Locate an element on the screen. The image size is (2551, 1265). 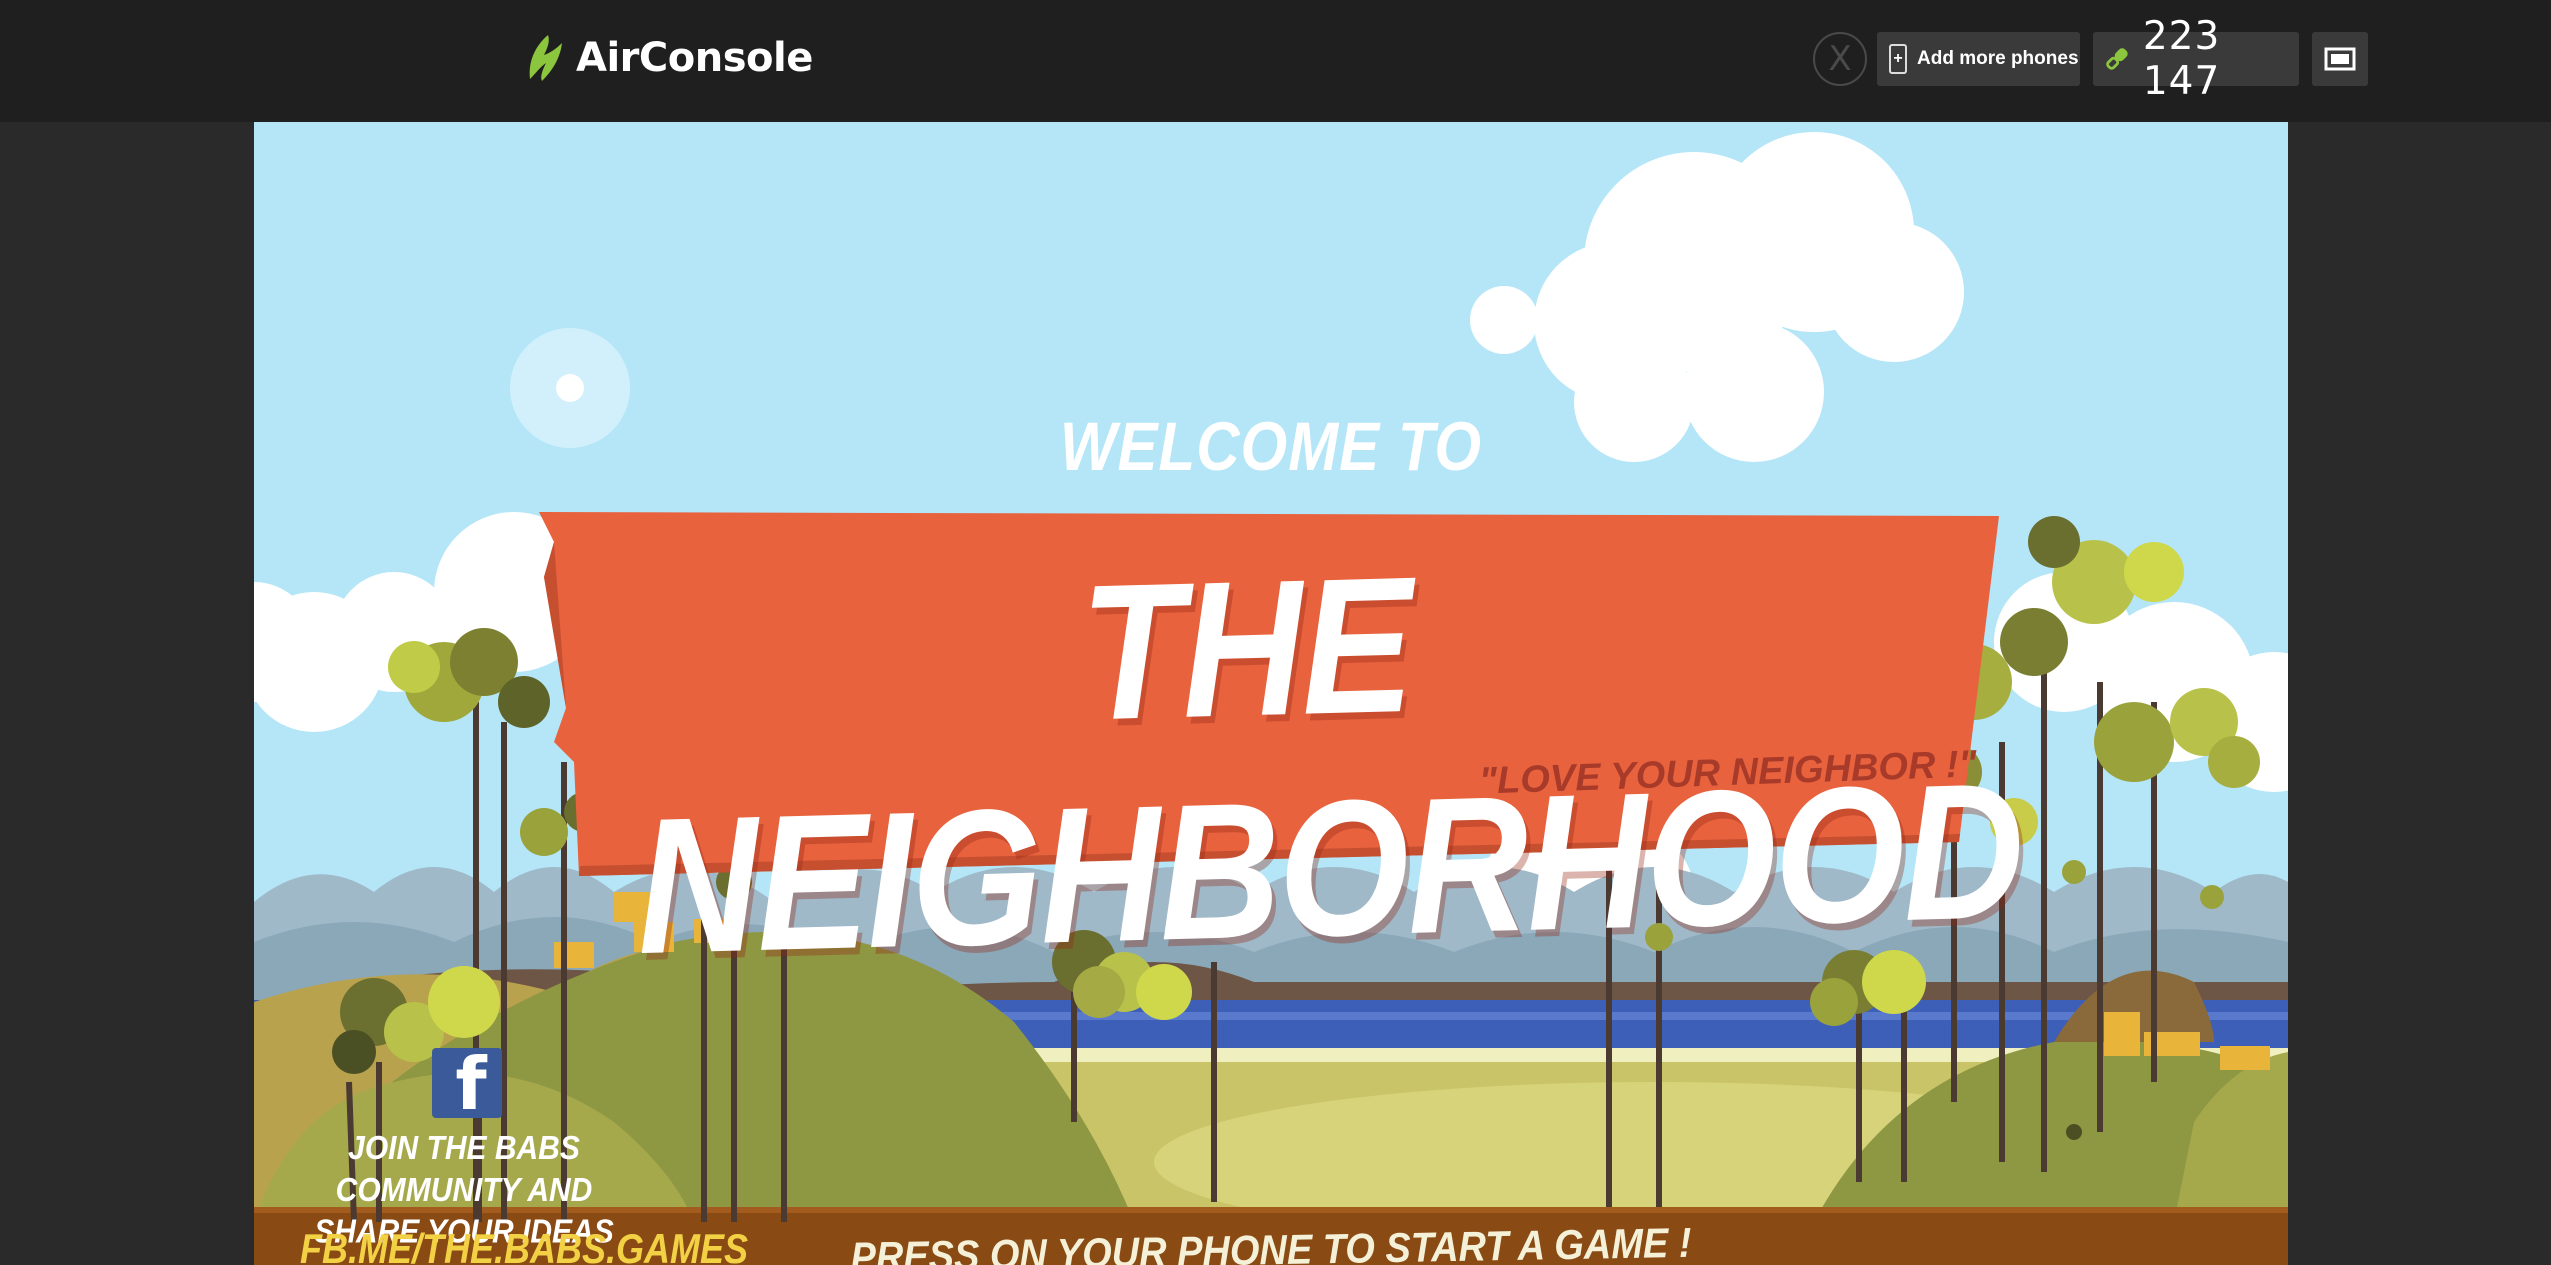
add-more-phones-button: + Add more phones is located at coordinates (1978, 59).